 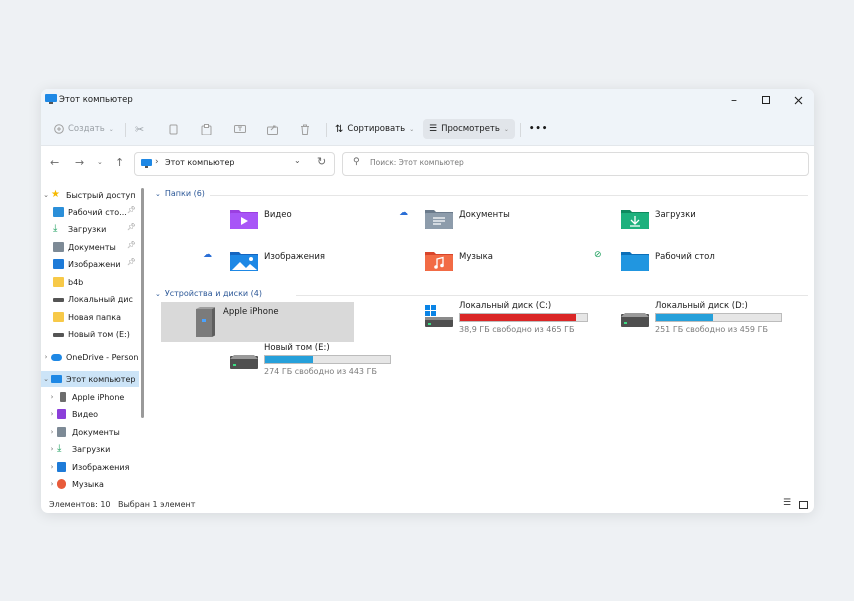 What do you see at coordinates (278, 215) in the screenshot?
I see `folder-label: Видео` at bounding box center [278, 215].